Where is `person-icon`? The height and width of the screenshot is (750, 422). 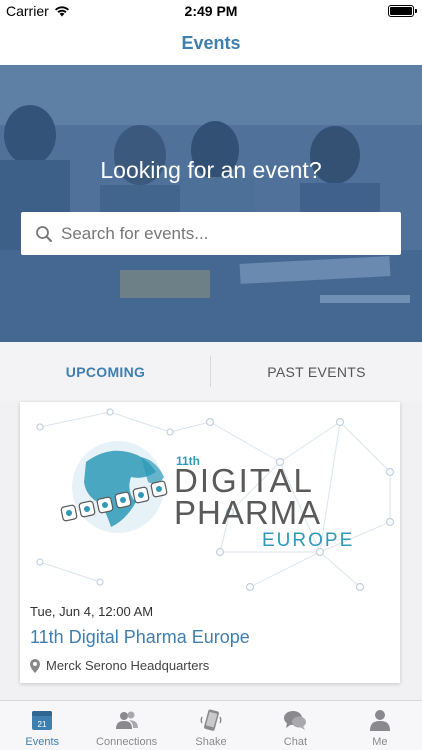
person-icon is located at coordinates (379, 720).